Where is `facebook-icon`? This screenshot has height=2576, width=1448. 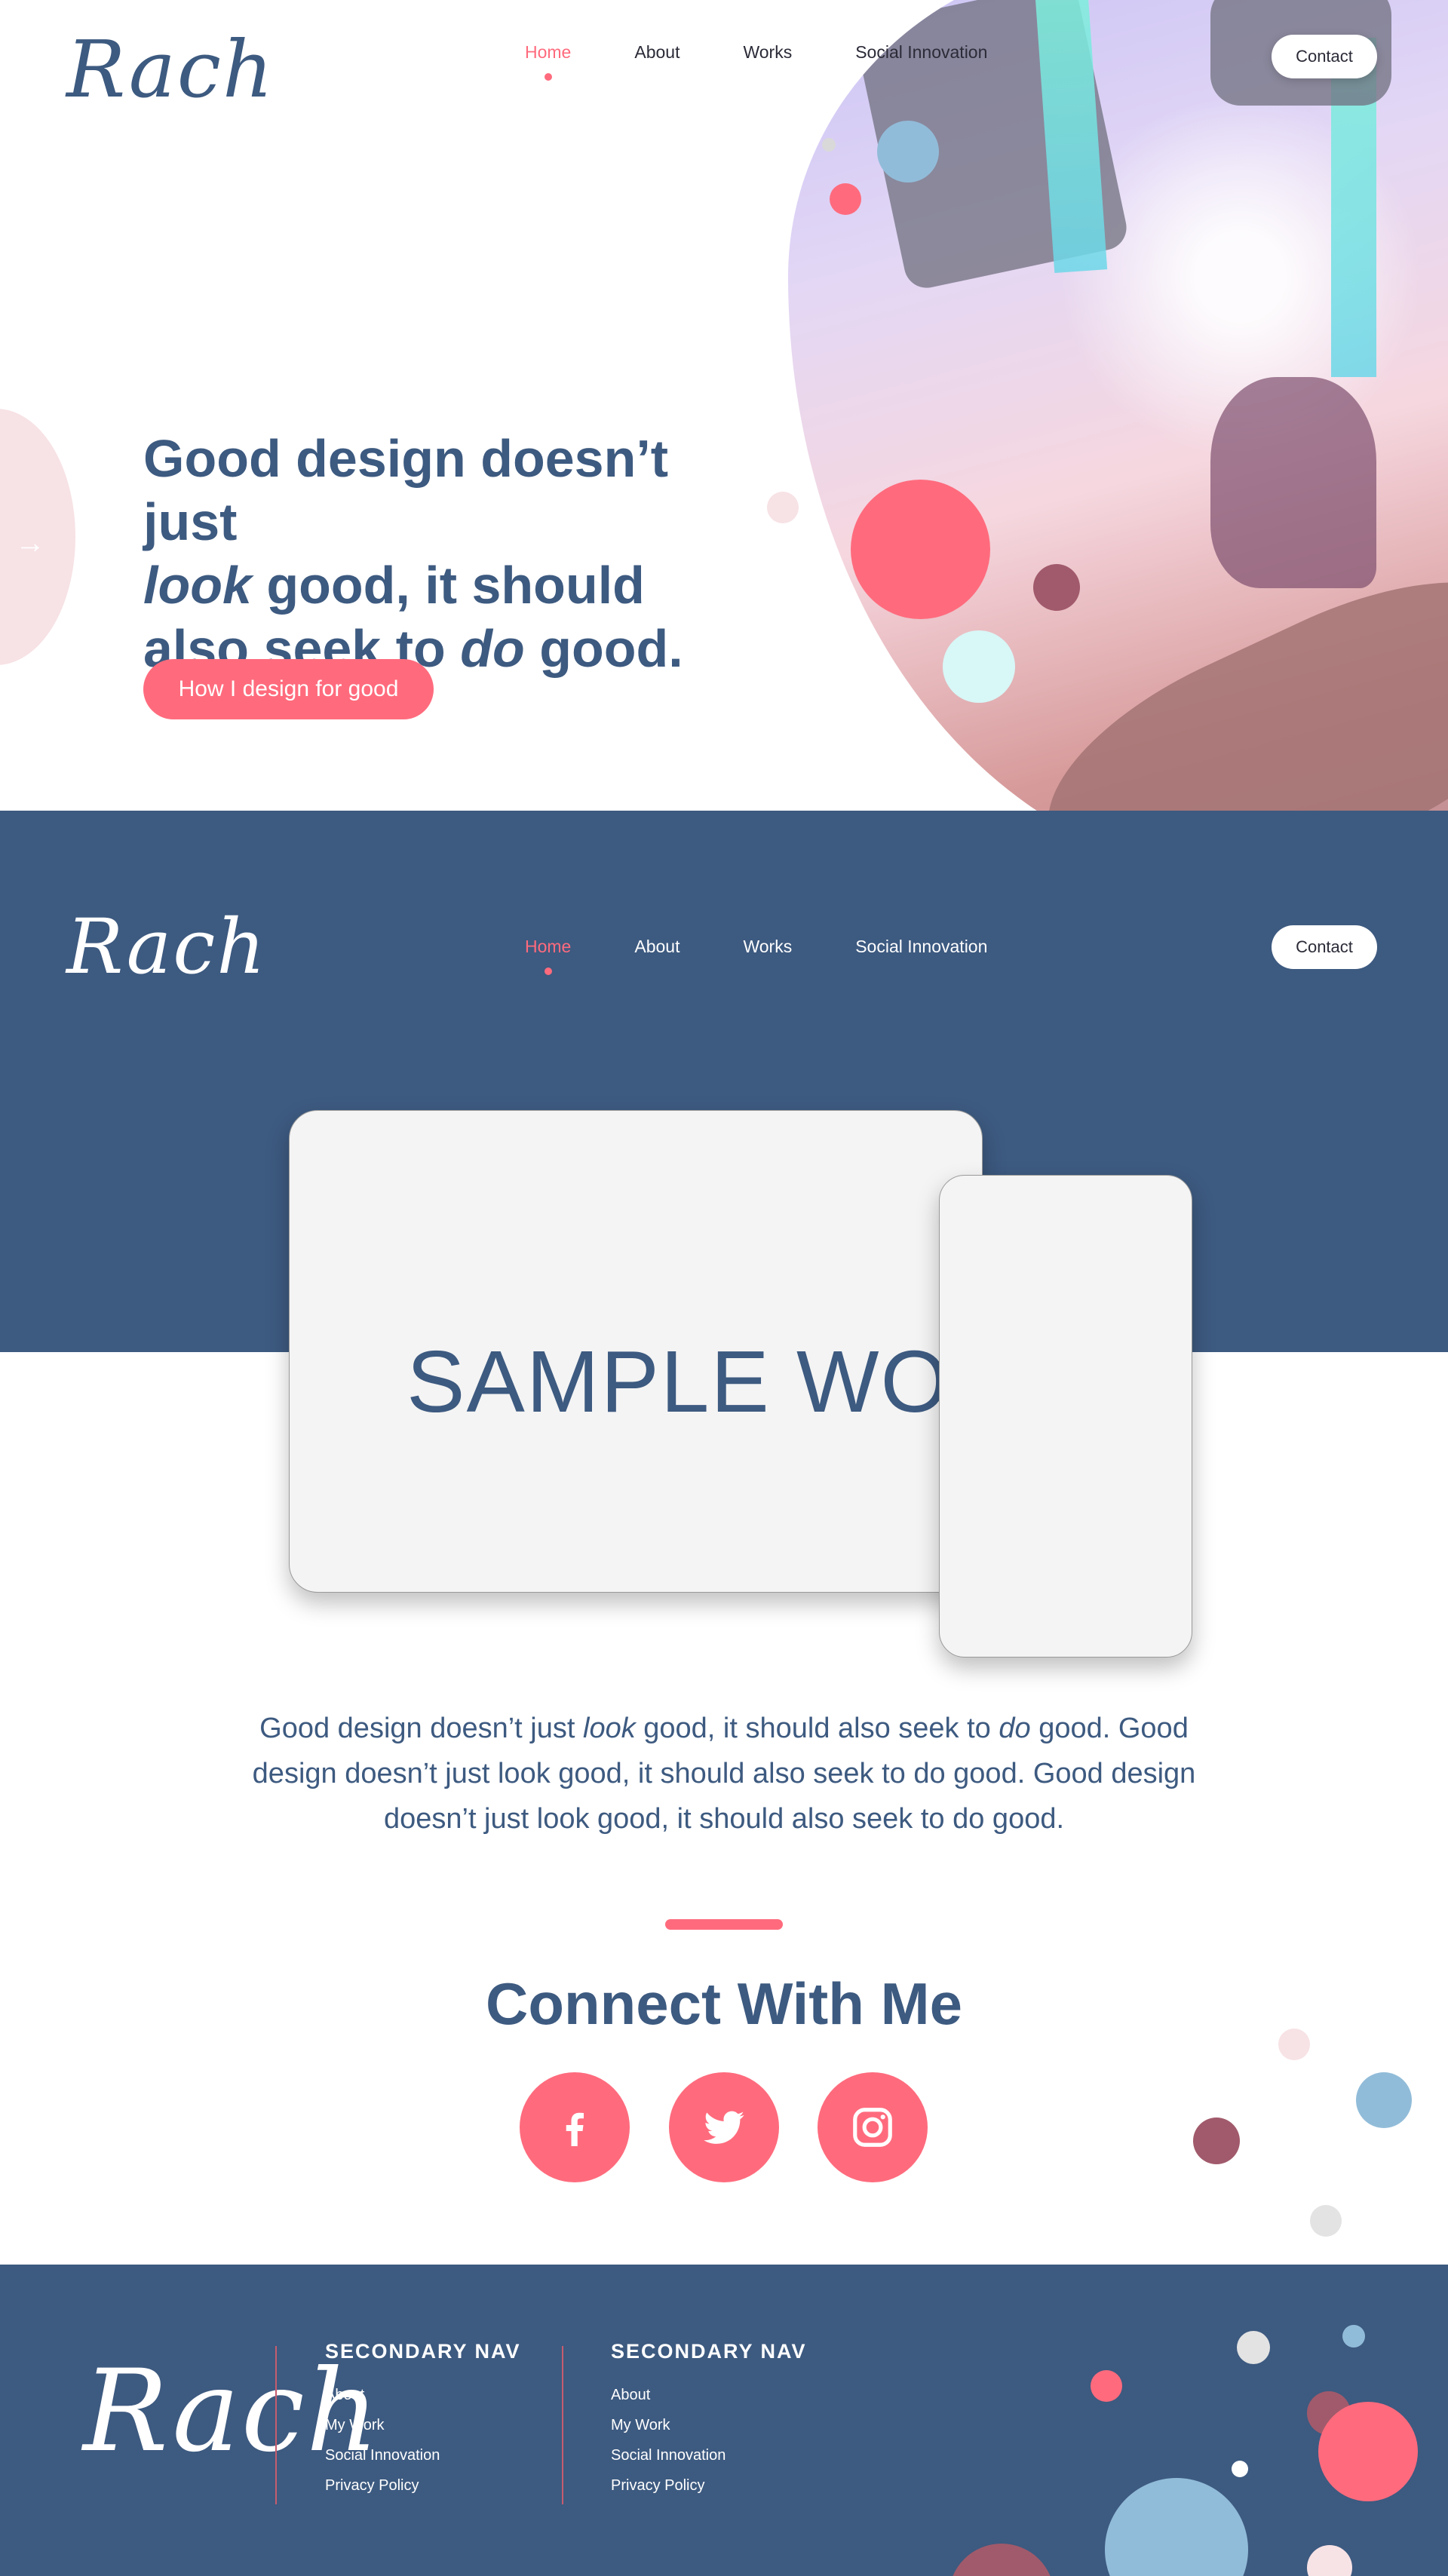 facebook-icon is located at coordinates (575, 2129).